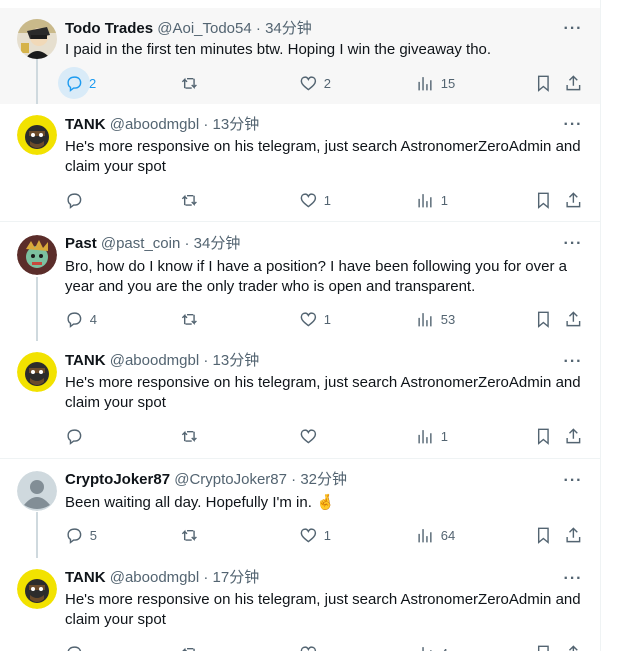  What do you see at coordinates (81, 319) in the screenshot?
I see `reply-button: 4` at bounding box center [81, 319].